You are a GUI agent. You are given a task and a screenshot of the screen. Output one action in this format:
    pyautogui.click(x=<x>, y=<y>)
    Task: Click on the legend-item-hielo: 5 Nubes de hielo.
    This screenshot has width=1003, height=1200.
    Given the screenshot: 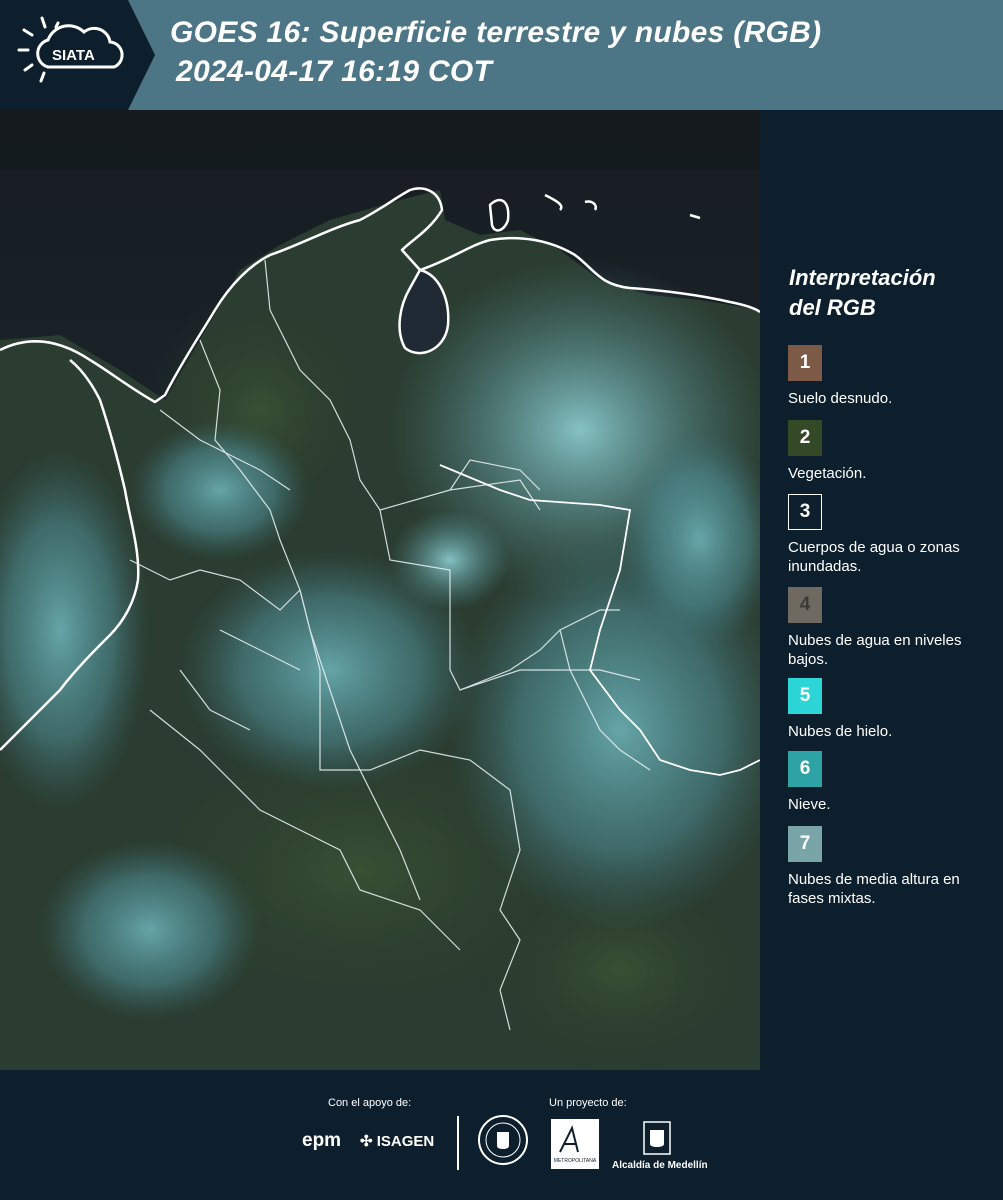 What is the action you would take?
    pyautogui.click(x=881, y=714)
    